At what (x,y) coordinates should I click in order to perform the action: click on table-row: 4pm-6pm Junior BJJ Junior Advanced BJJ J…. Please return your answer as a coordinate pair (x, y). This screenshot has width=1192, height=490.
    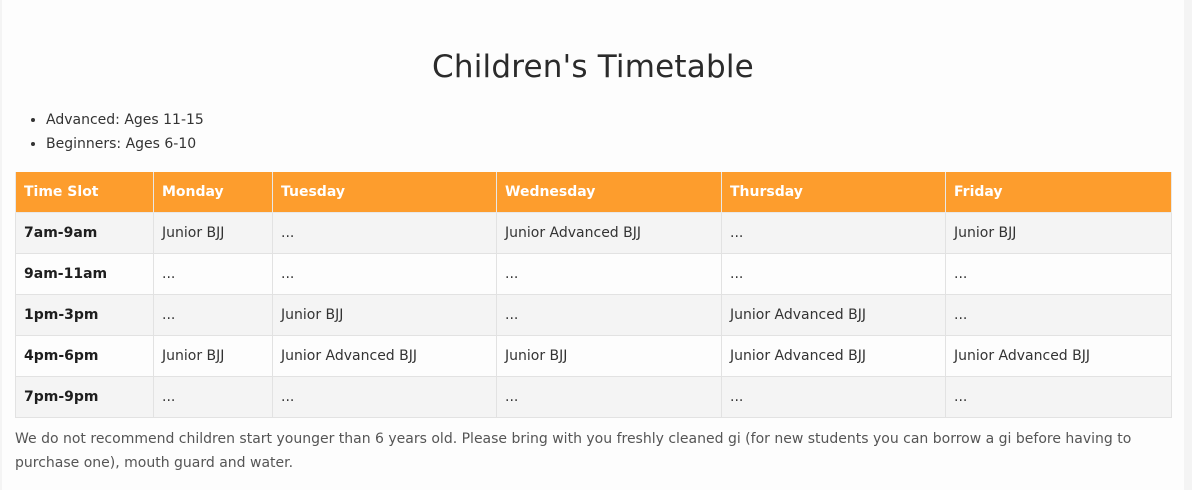
    Looking at the image, I should click on (593, 356).